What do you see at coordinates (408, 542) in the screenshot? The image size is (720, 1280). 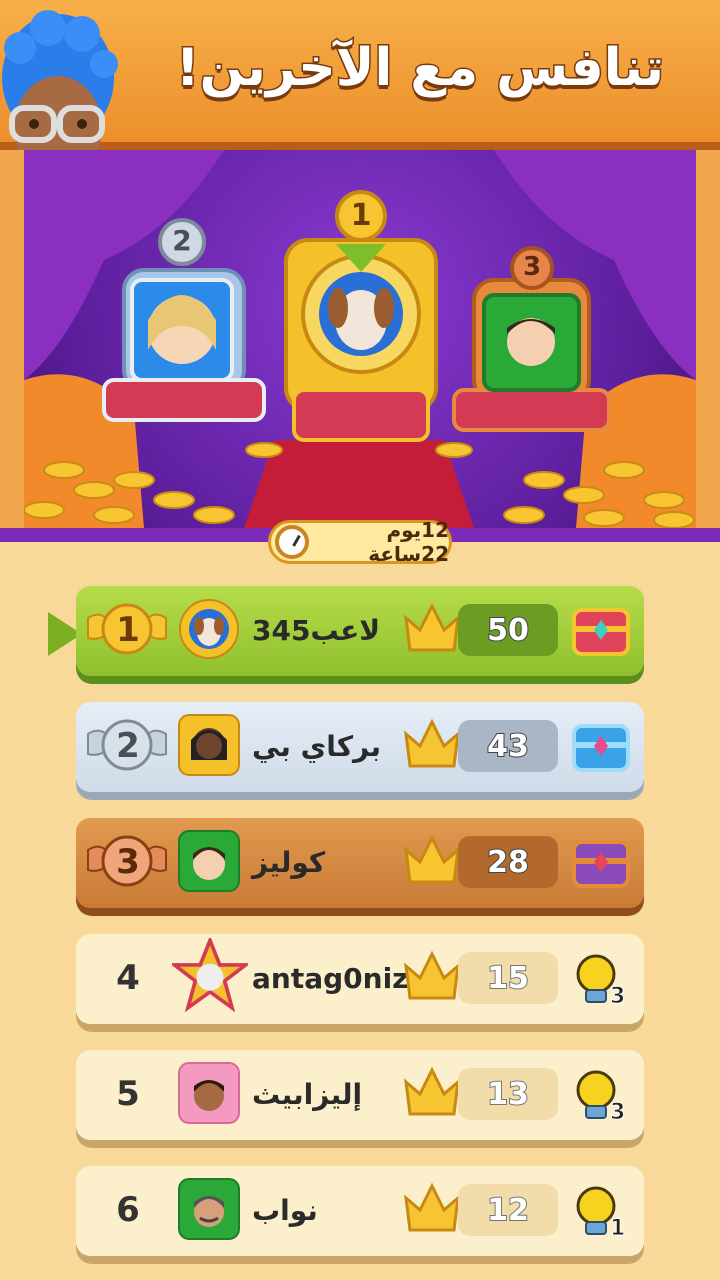 I see `timer-label: 12يوم 22ساعة` at bounding box center [408, 542].